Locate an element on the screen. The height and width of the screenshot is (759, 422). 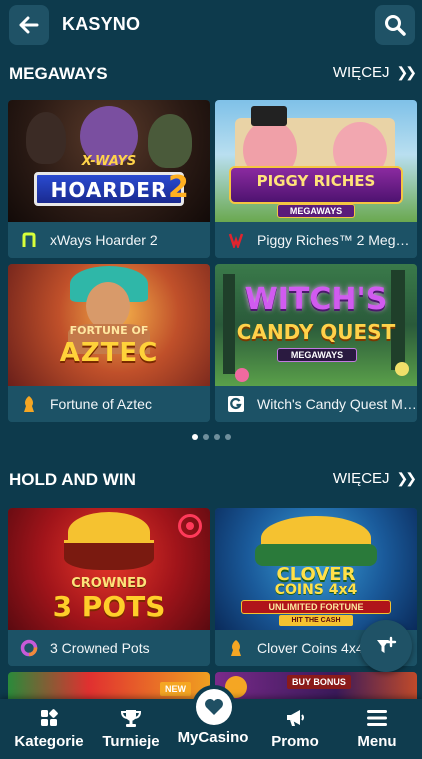
hamburger-icon is located at coordinates (377, 718).